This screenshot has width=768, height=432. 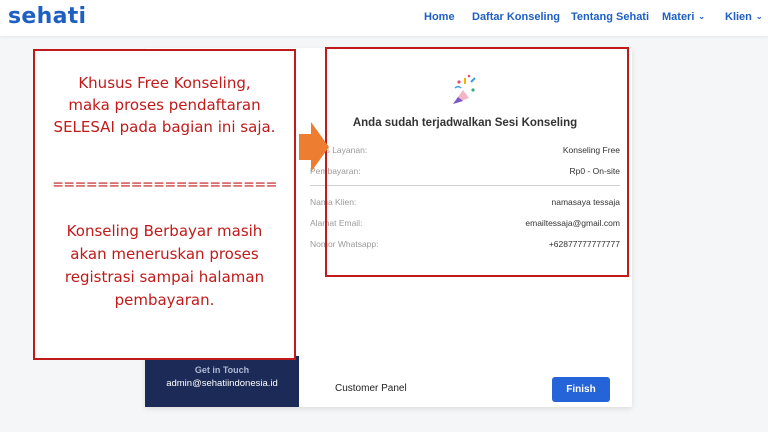 I want to click on note-line-2: maka proses pendaftaran, so click(x=164, y=105).